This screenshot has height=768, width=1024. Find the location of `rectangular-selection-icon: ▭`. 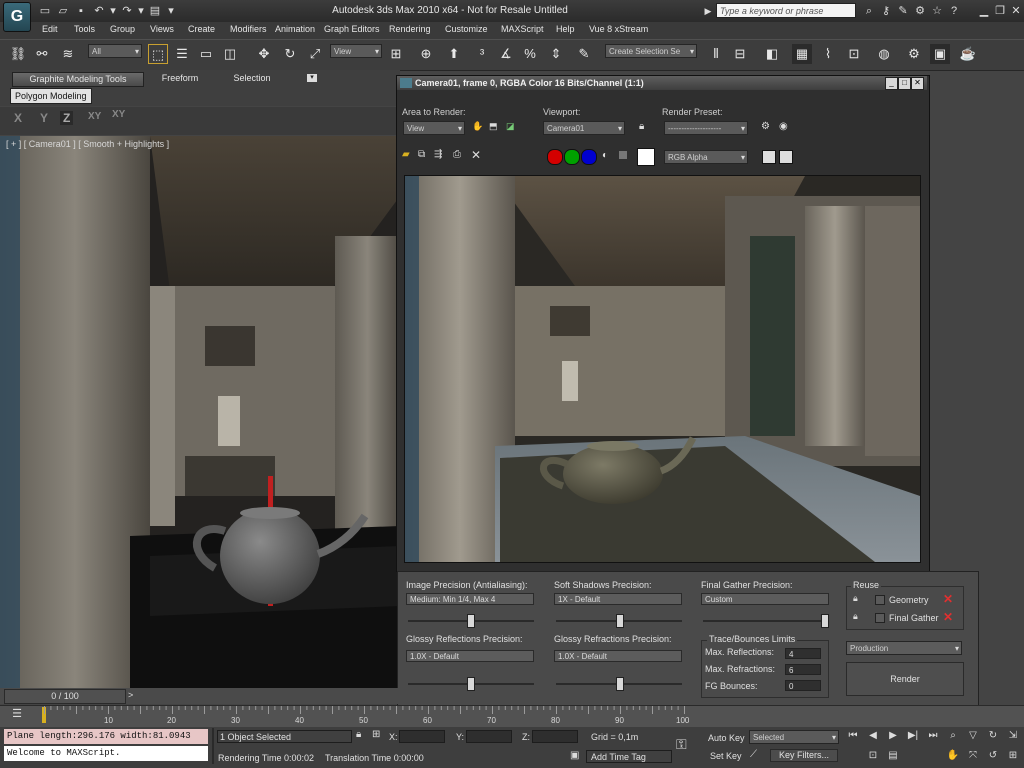

rectangular-selection-icon: ▭ is located at coordinates (206, 54).